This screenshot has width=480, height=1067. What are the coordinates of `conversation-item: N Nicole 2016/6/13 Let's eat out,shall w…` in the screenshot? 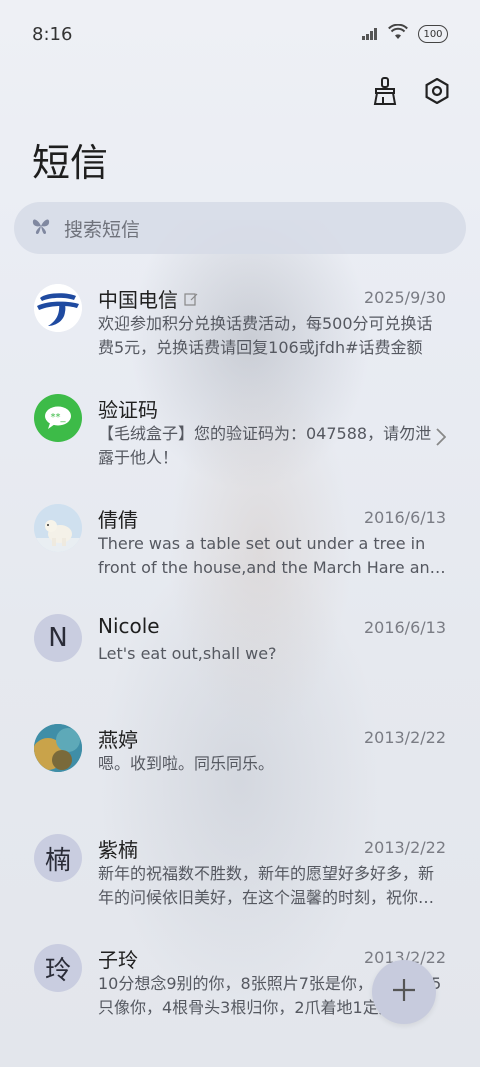 It's located at (240, 657).